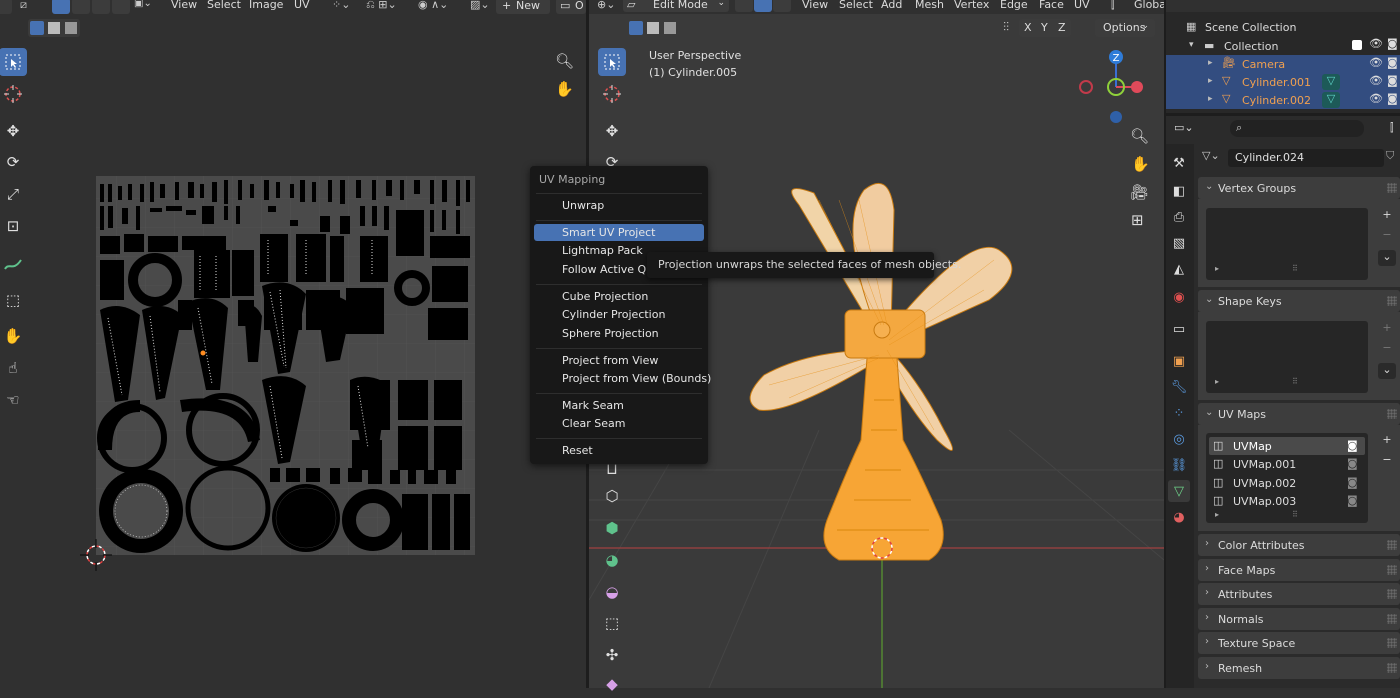 This screenshot has height=698, width=1400. Describe the element at coordinates (302, 5) in the screenshot. I see `menu-uv: UV` at that location.